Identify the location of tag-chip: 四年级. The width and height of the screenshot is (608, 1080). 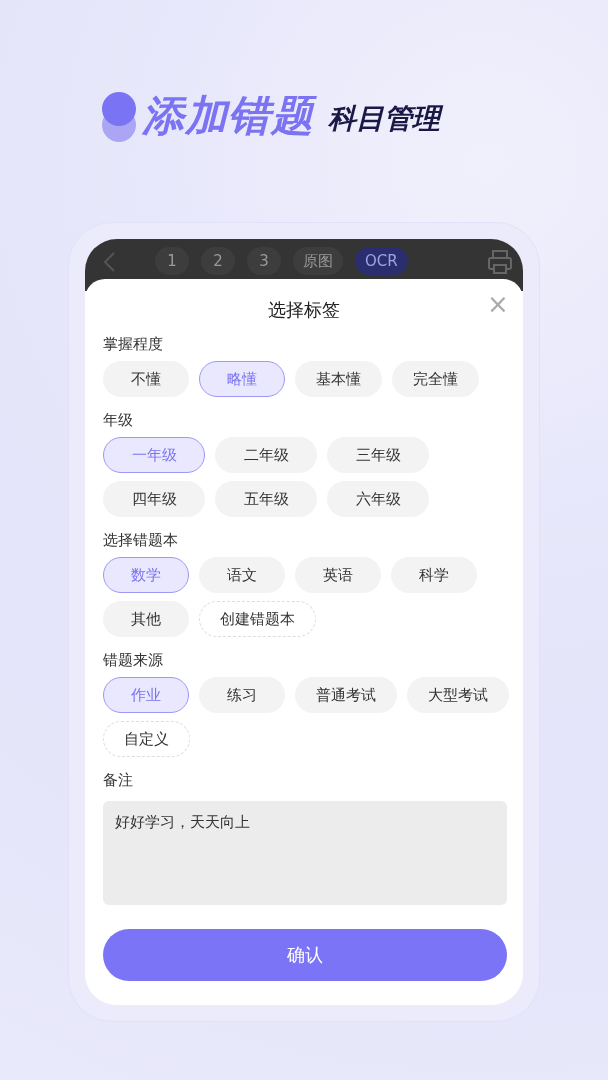
(154, 499).